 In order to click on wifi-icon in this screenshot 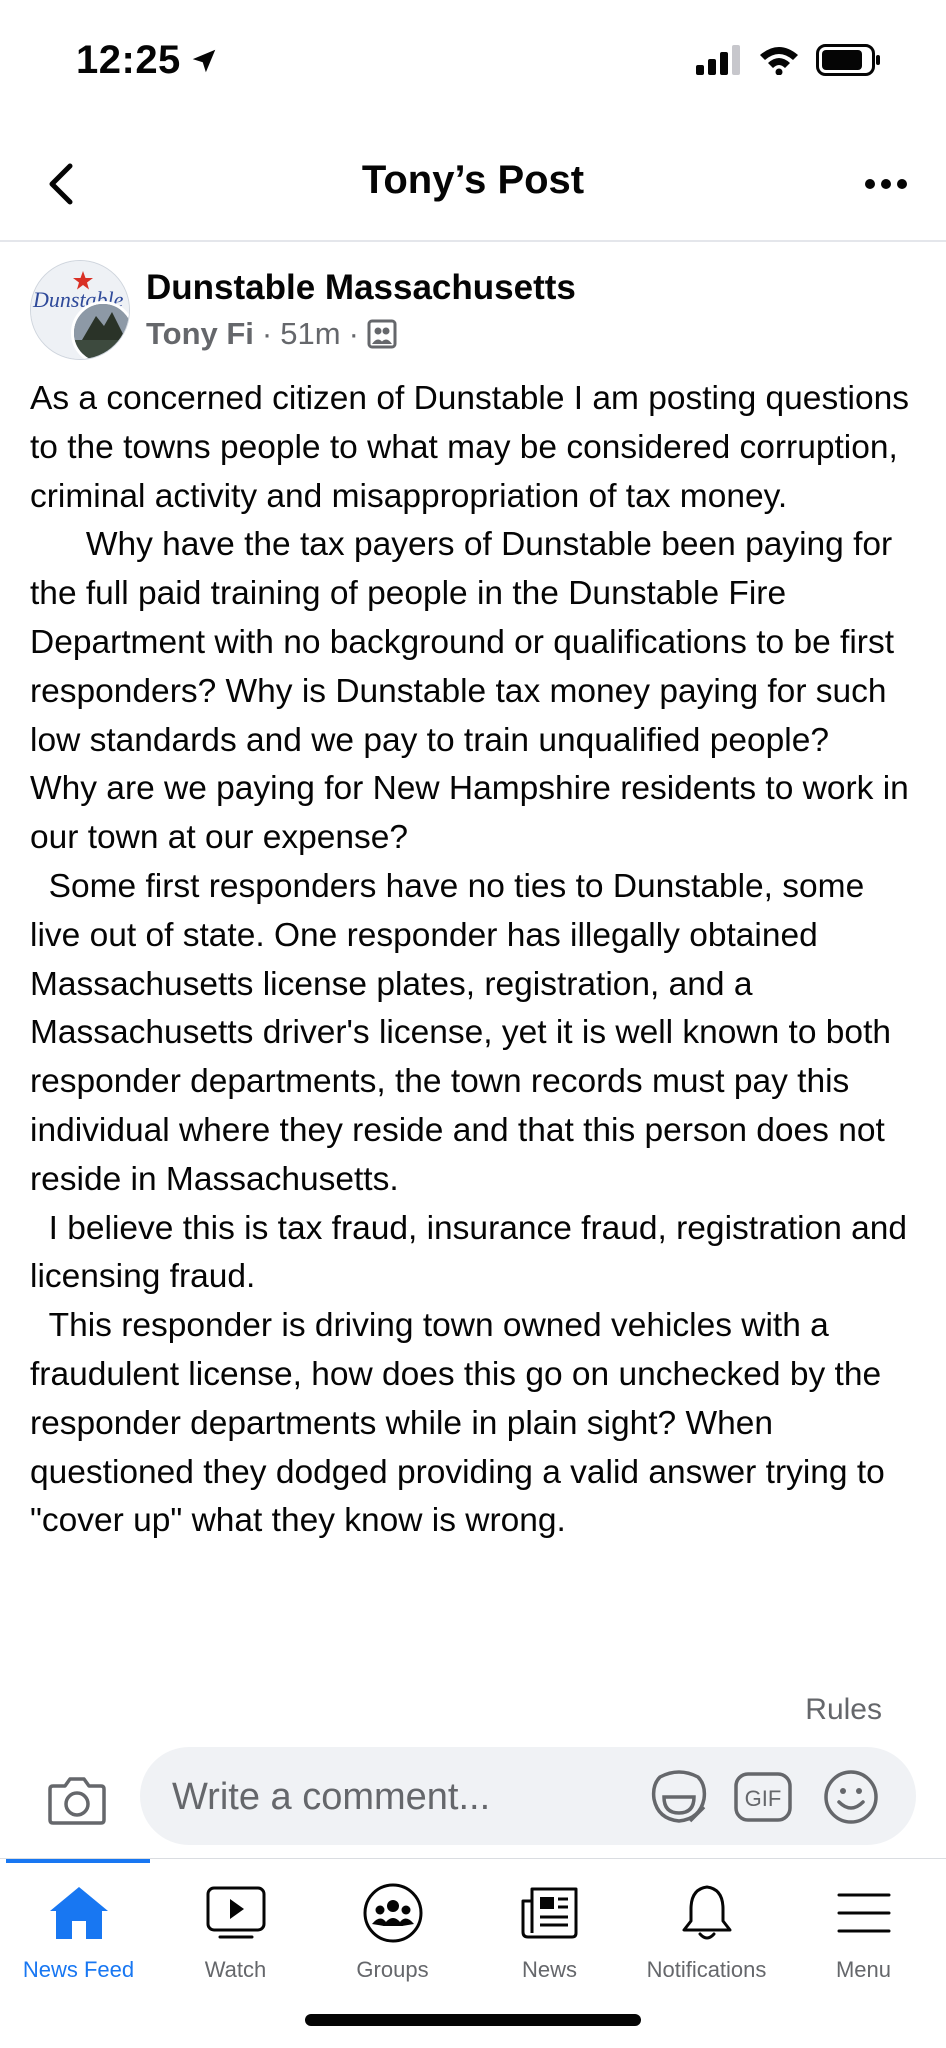, I will do `click(779, 61)`.